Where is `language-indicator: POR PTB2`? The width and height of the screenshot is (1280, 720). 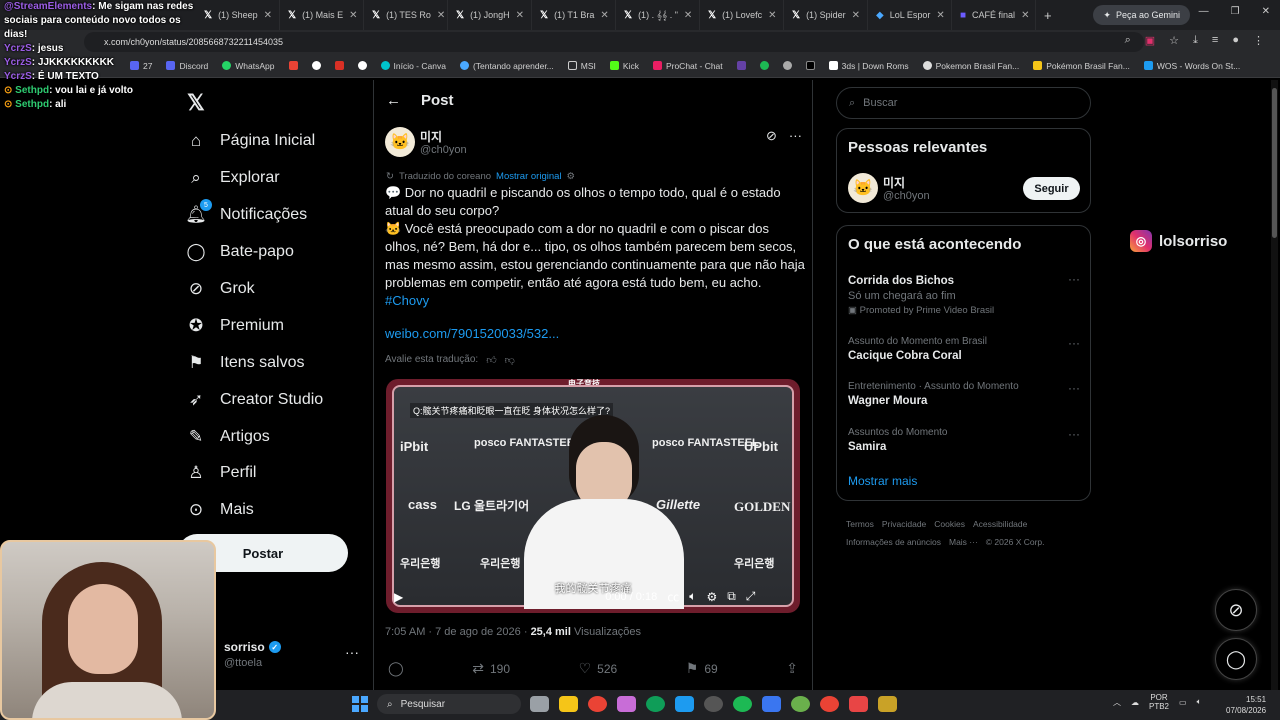
language-indicator: POR PTB2 is located at coordinates (1159, 702).